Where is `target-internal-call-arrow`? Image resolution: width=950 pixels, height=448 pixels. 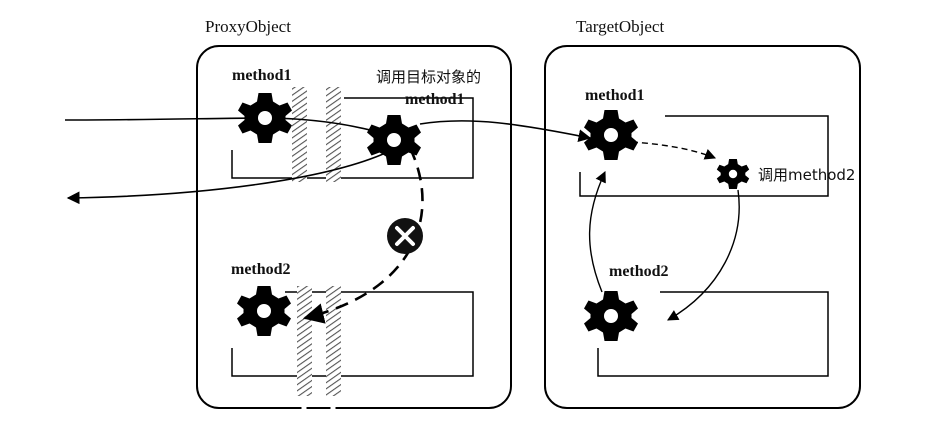 target-internal-call-arrow is located at coordinates (674, 150).